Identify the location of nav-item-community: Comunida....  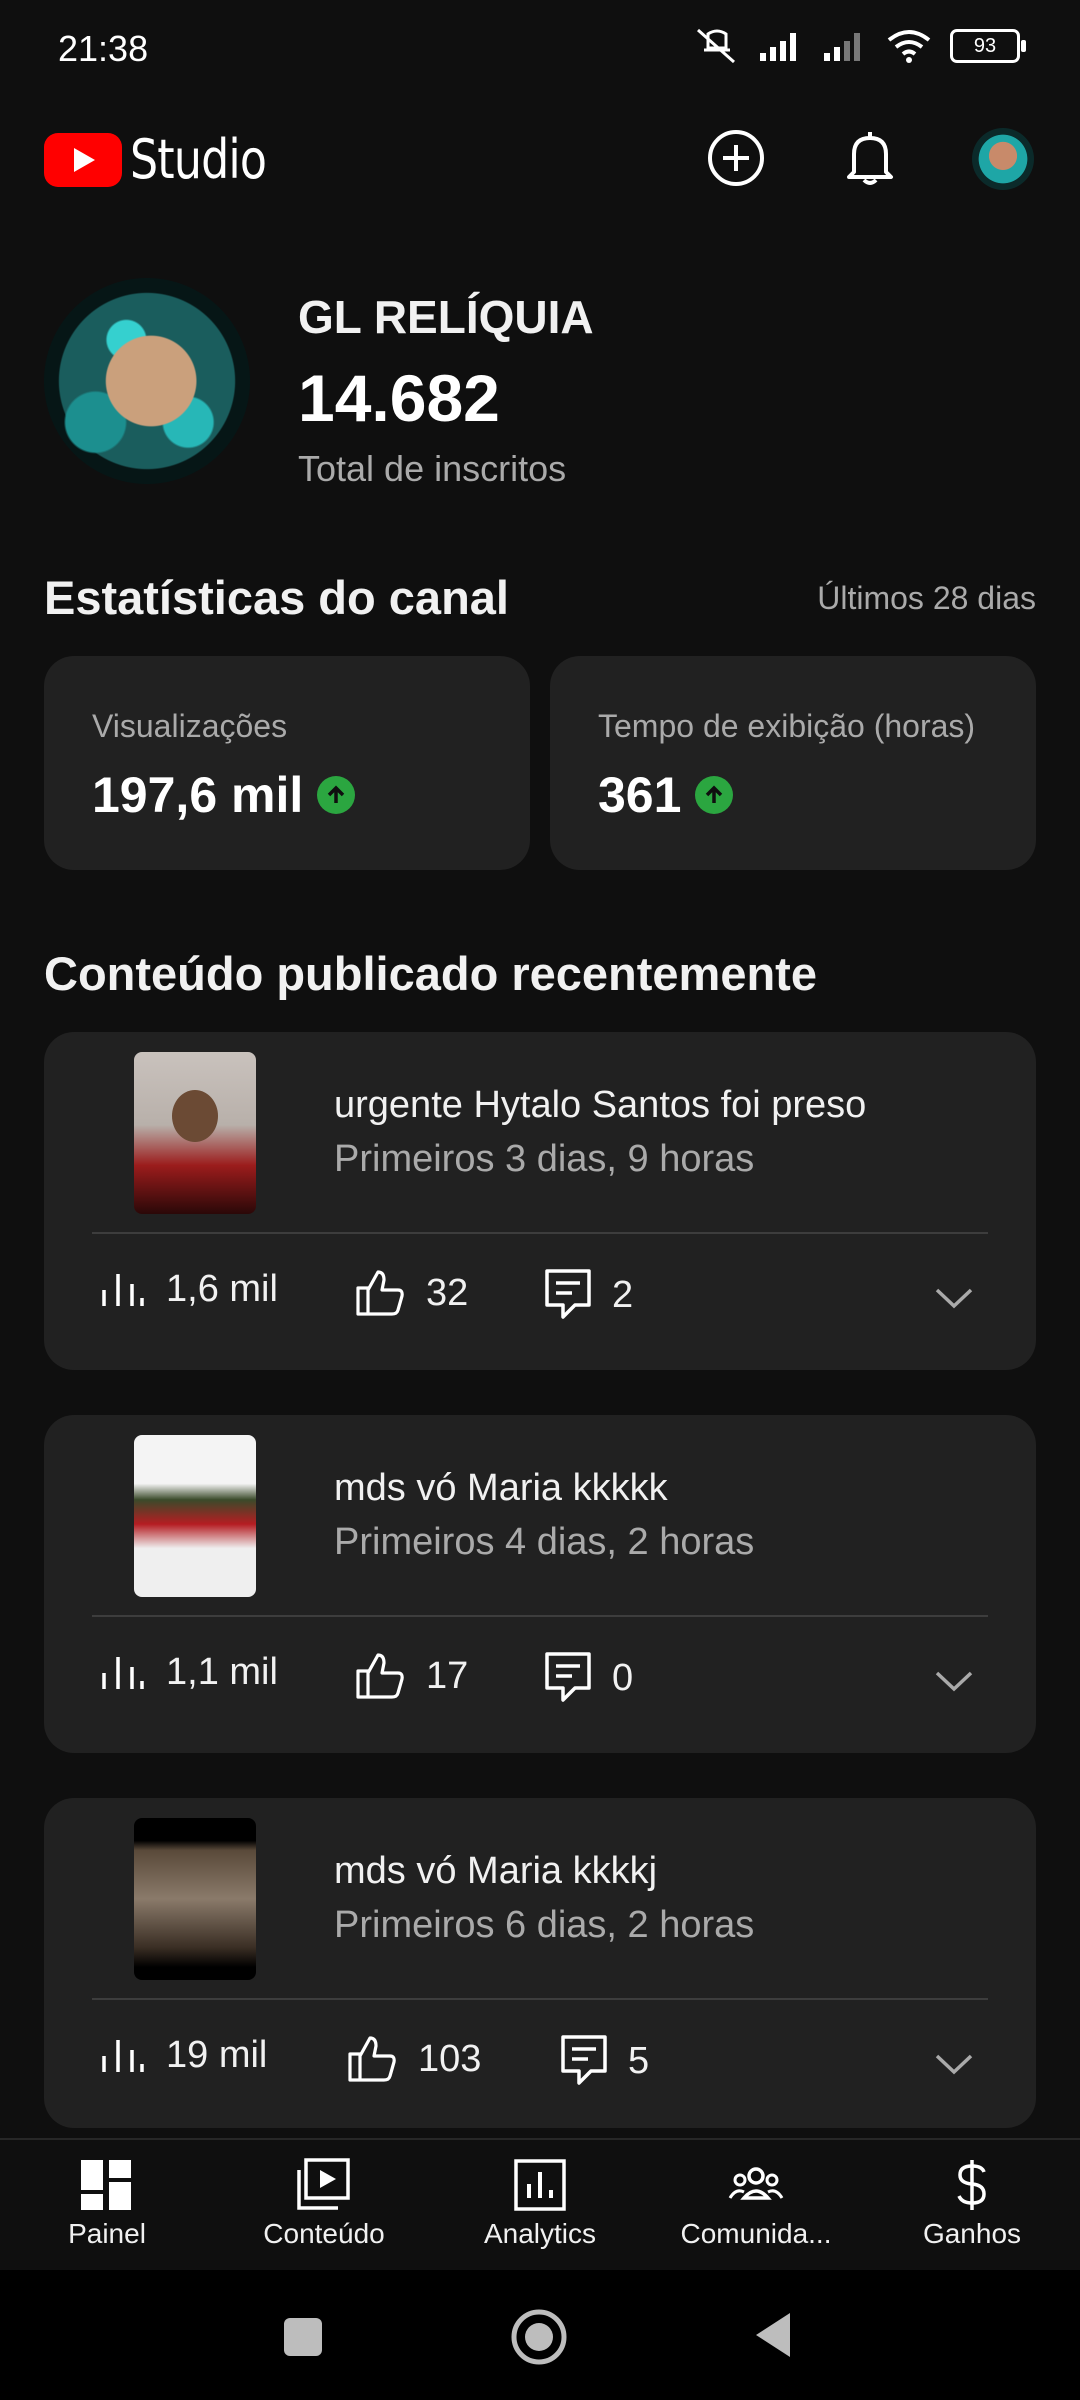
(756, 2204).